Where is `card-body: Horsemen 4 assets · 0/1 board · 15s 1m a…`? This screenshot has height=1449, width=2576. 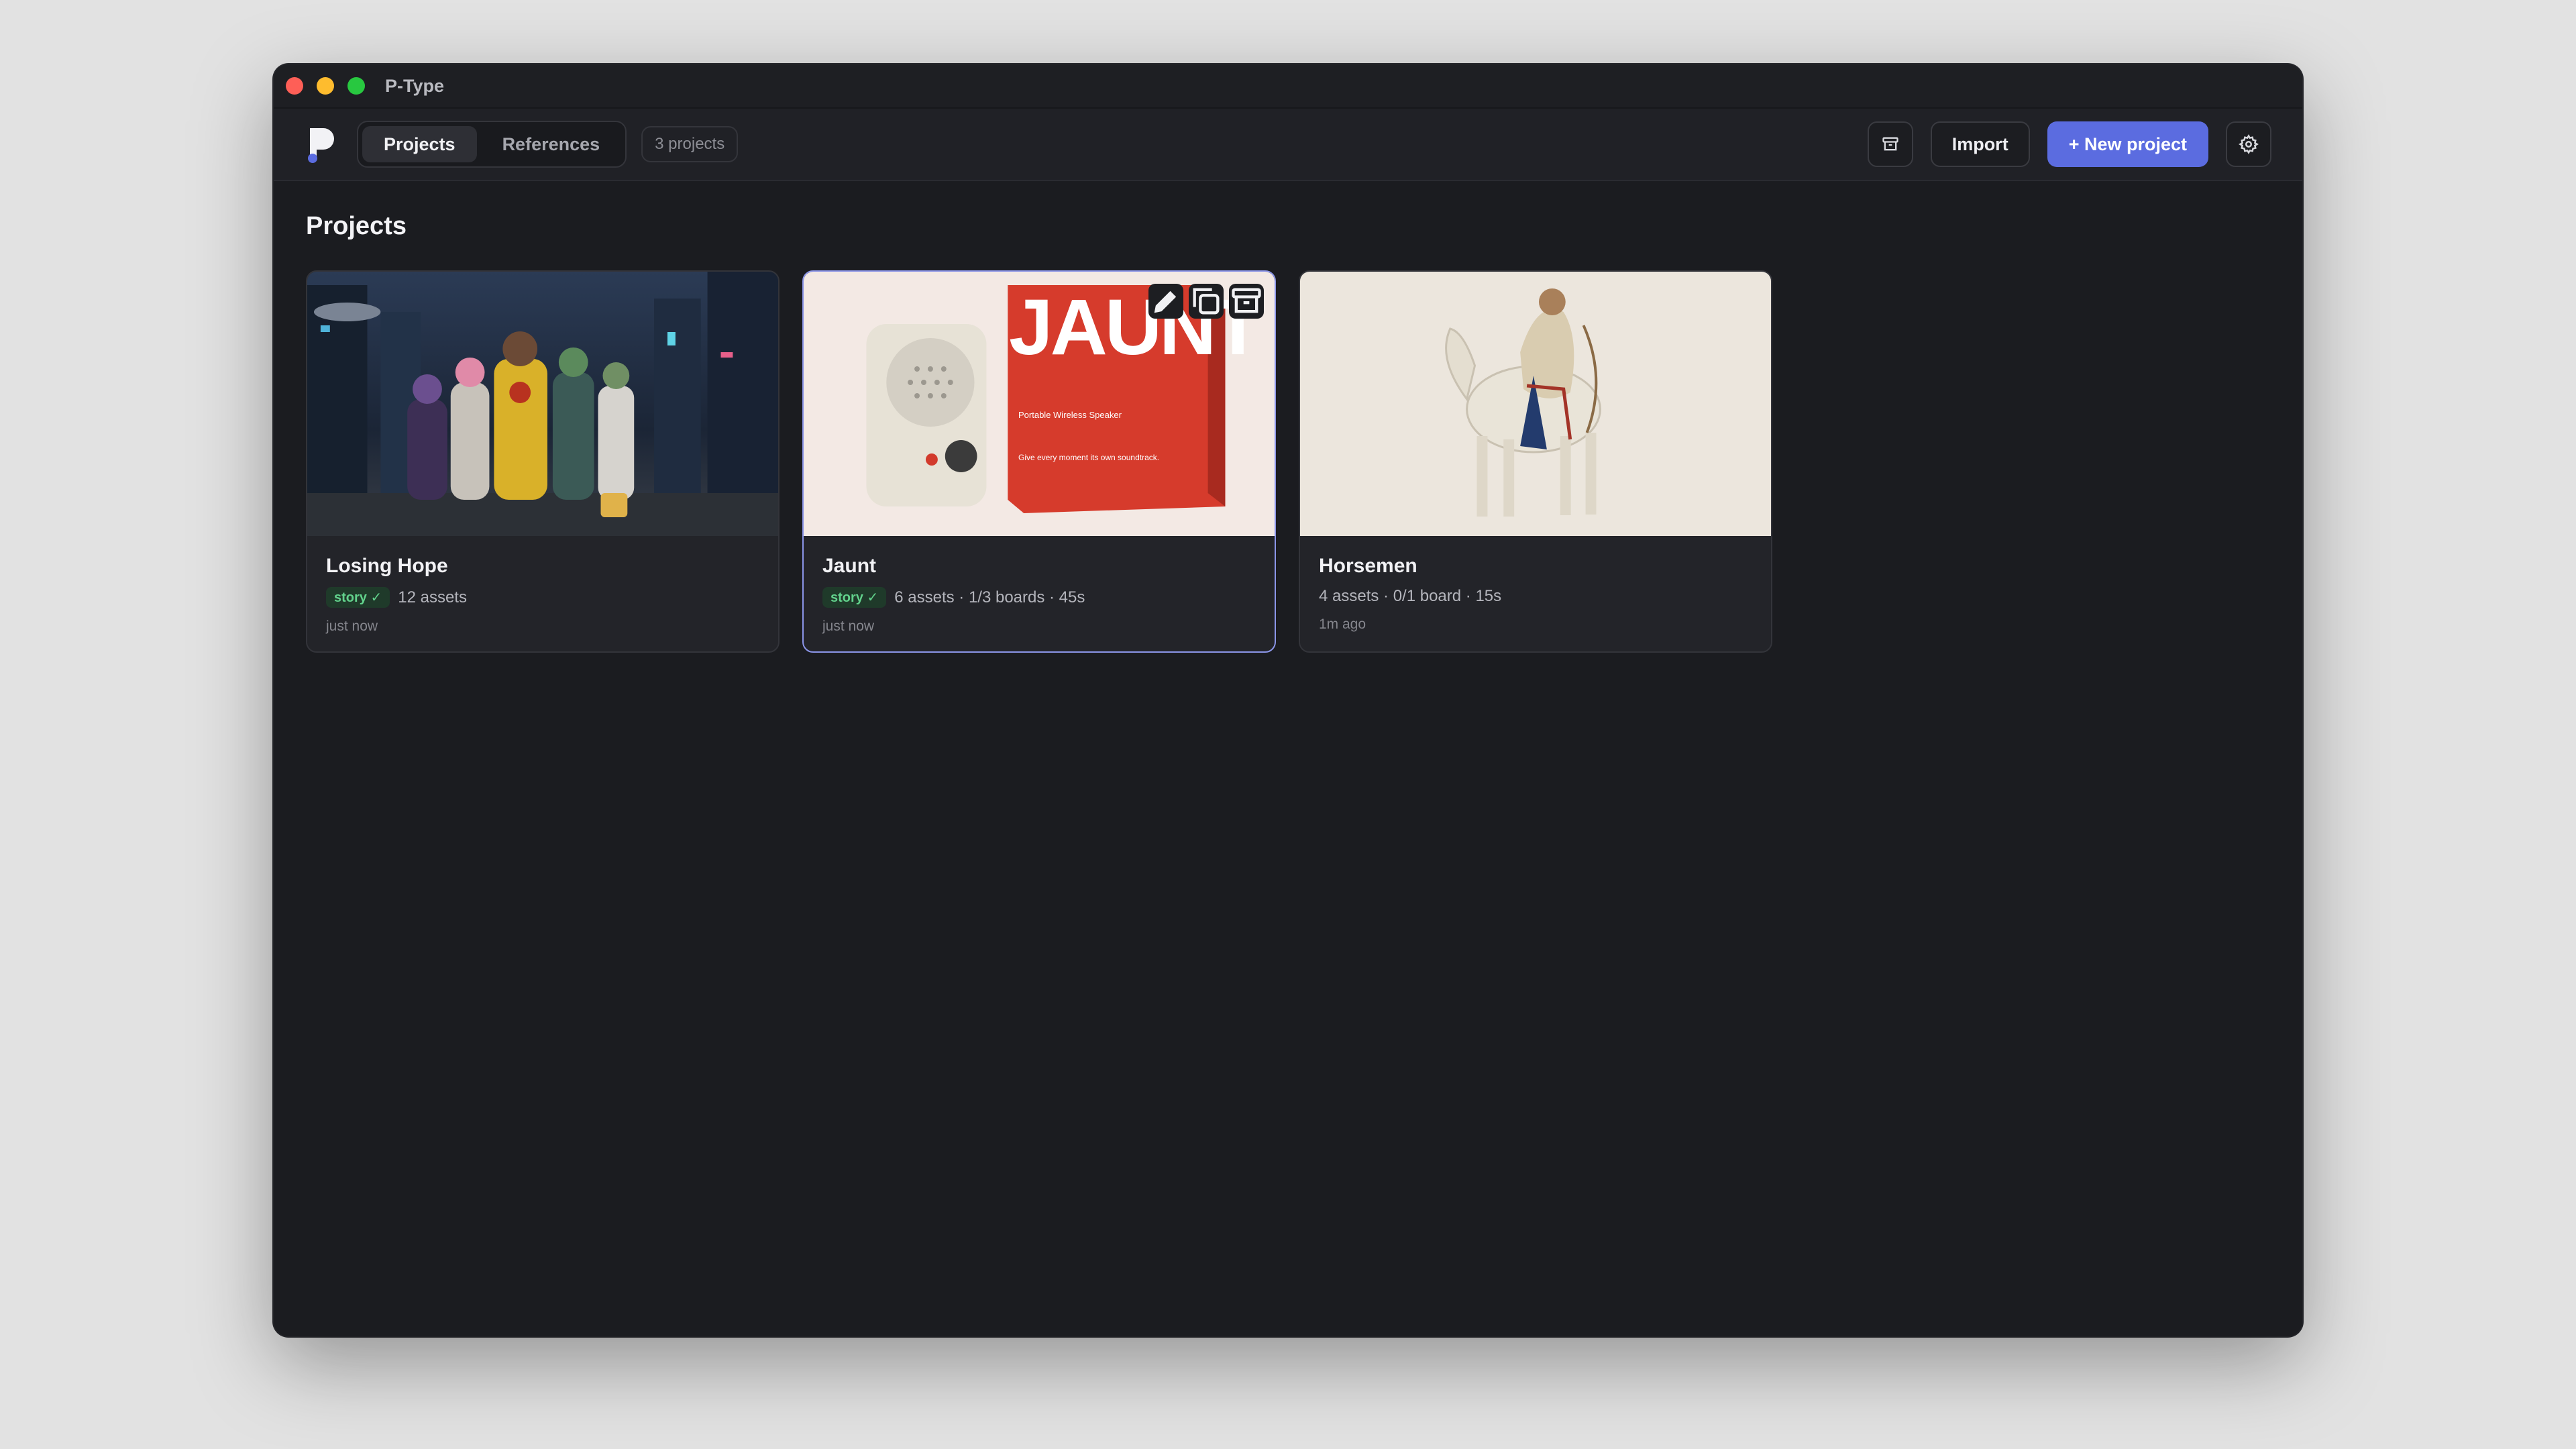 card-body: Horsemen 4 assets · 0/1 board · 15s 1m a… is located at coordinates (1535, 593).